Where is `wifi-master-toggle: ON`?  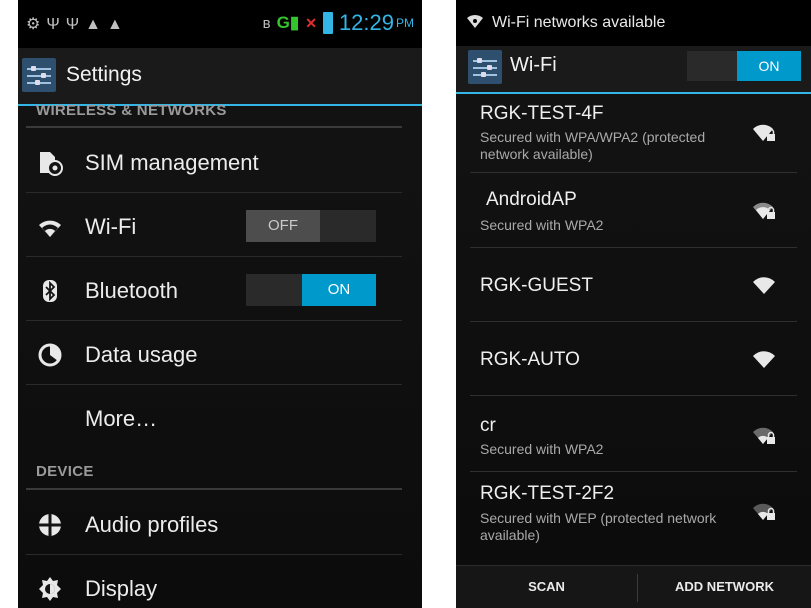
wifi-master-toggle: ON is located at coordinates (744, 66).